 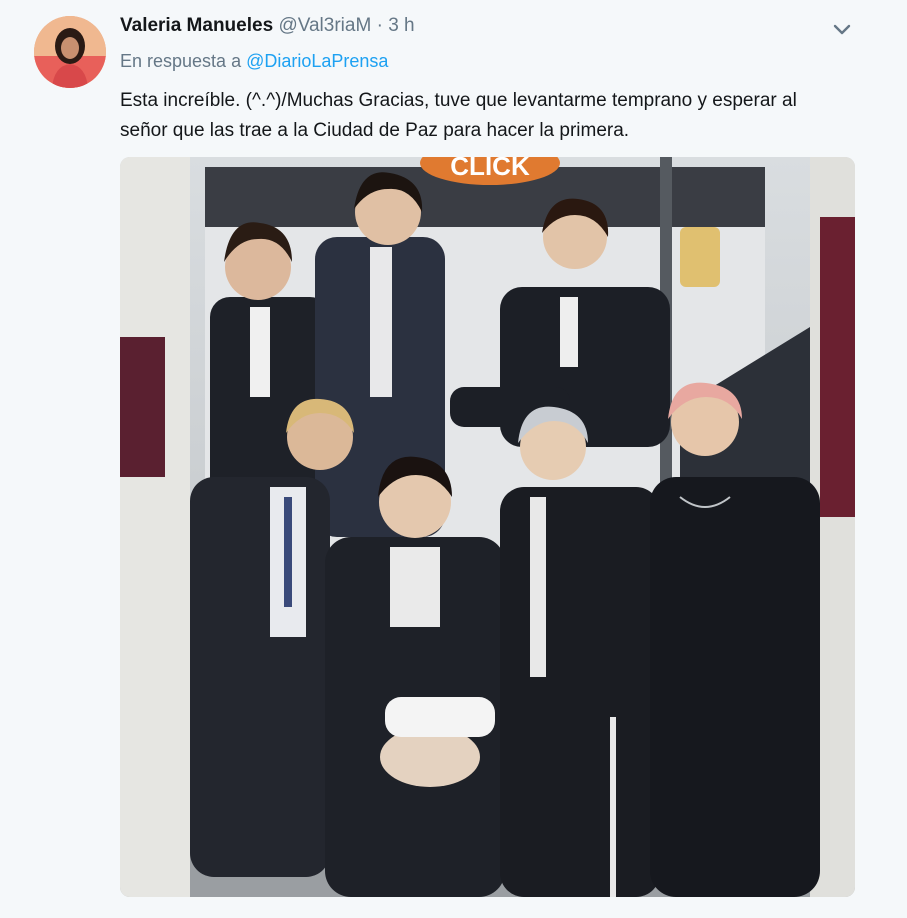 I want to click on avatar-image, so click(x=70, y=52).